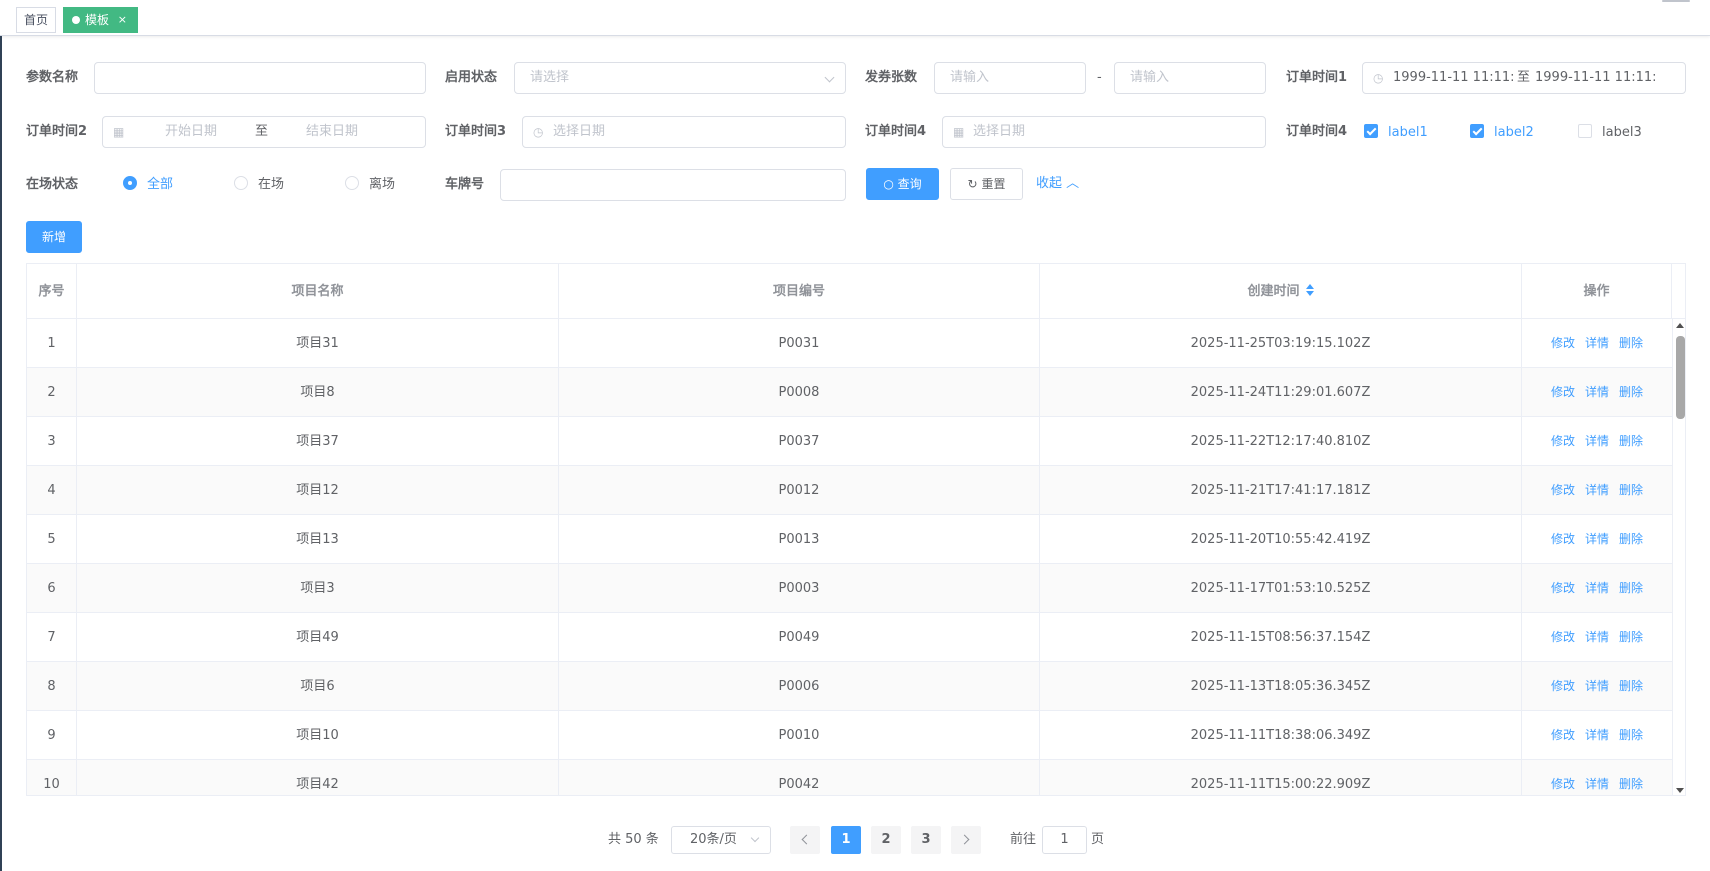  Describe the element at coordinates (1408, 132) in the screenshot. I see `checkbox-label: label1` at that location.